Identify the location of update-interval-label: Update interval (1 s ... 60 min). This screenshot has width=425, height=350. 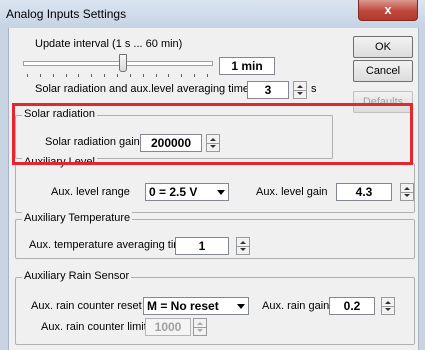
(109, 44).